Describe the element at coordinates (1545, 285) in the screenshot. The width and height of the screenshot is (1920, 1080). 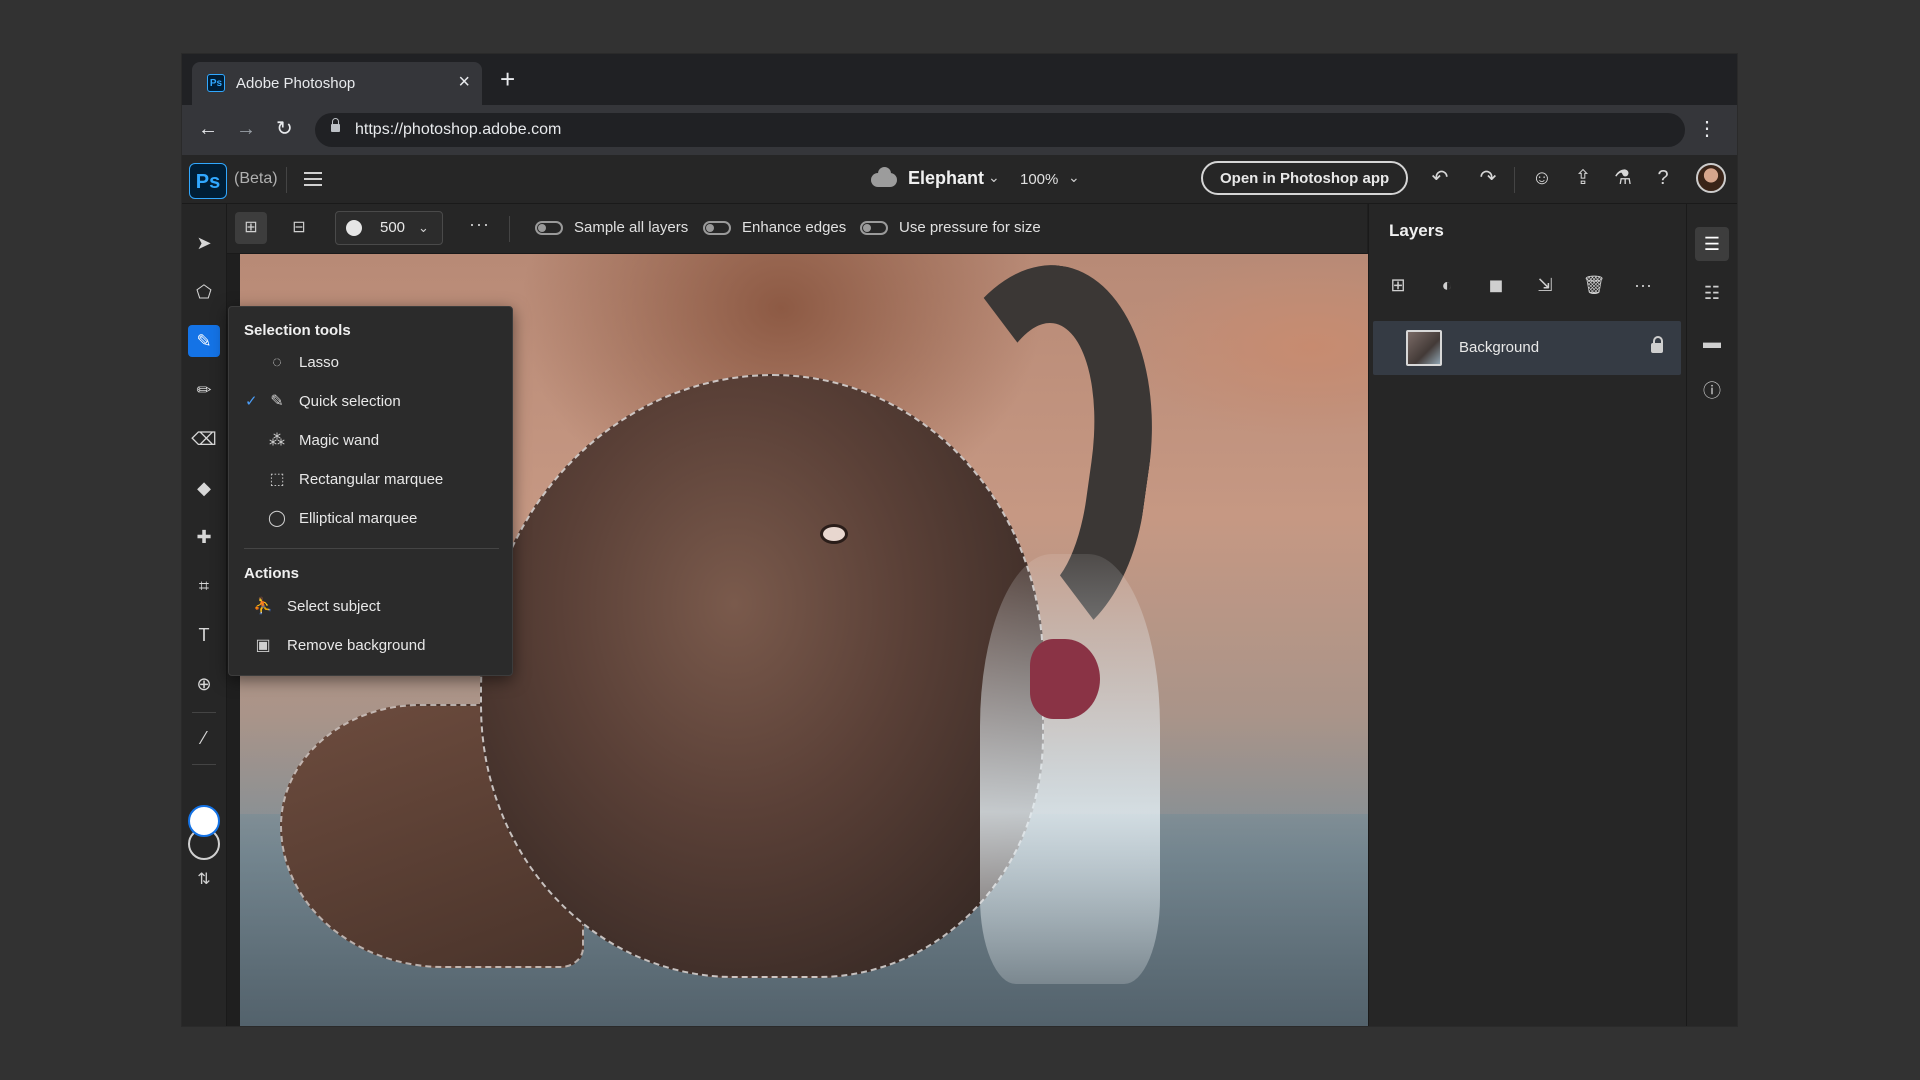
I see `clip-layer-icon: ⇲` at that location.